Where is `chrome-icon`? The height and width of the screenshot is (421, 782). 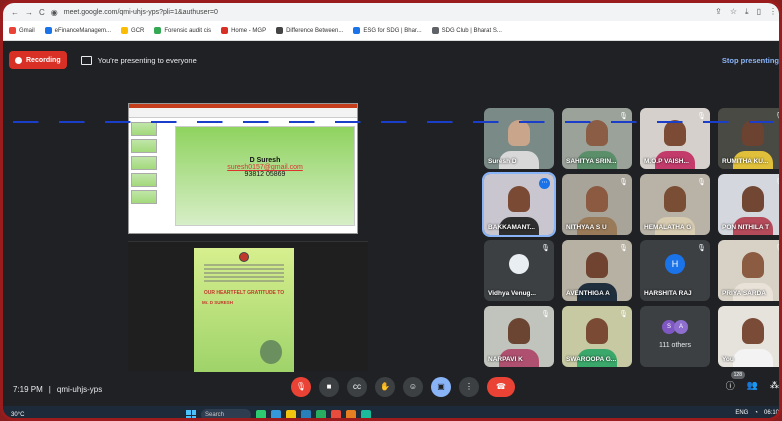
chrome-icon is located at coordinates (336, 414).